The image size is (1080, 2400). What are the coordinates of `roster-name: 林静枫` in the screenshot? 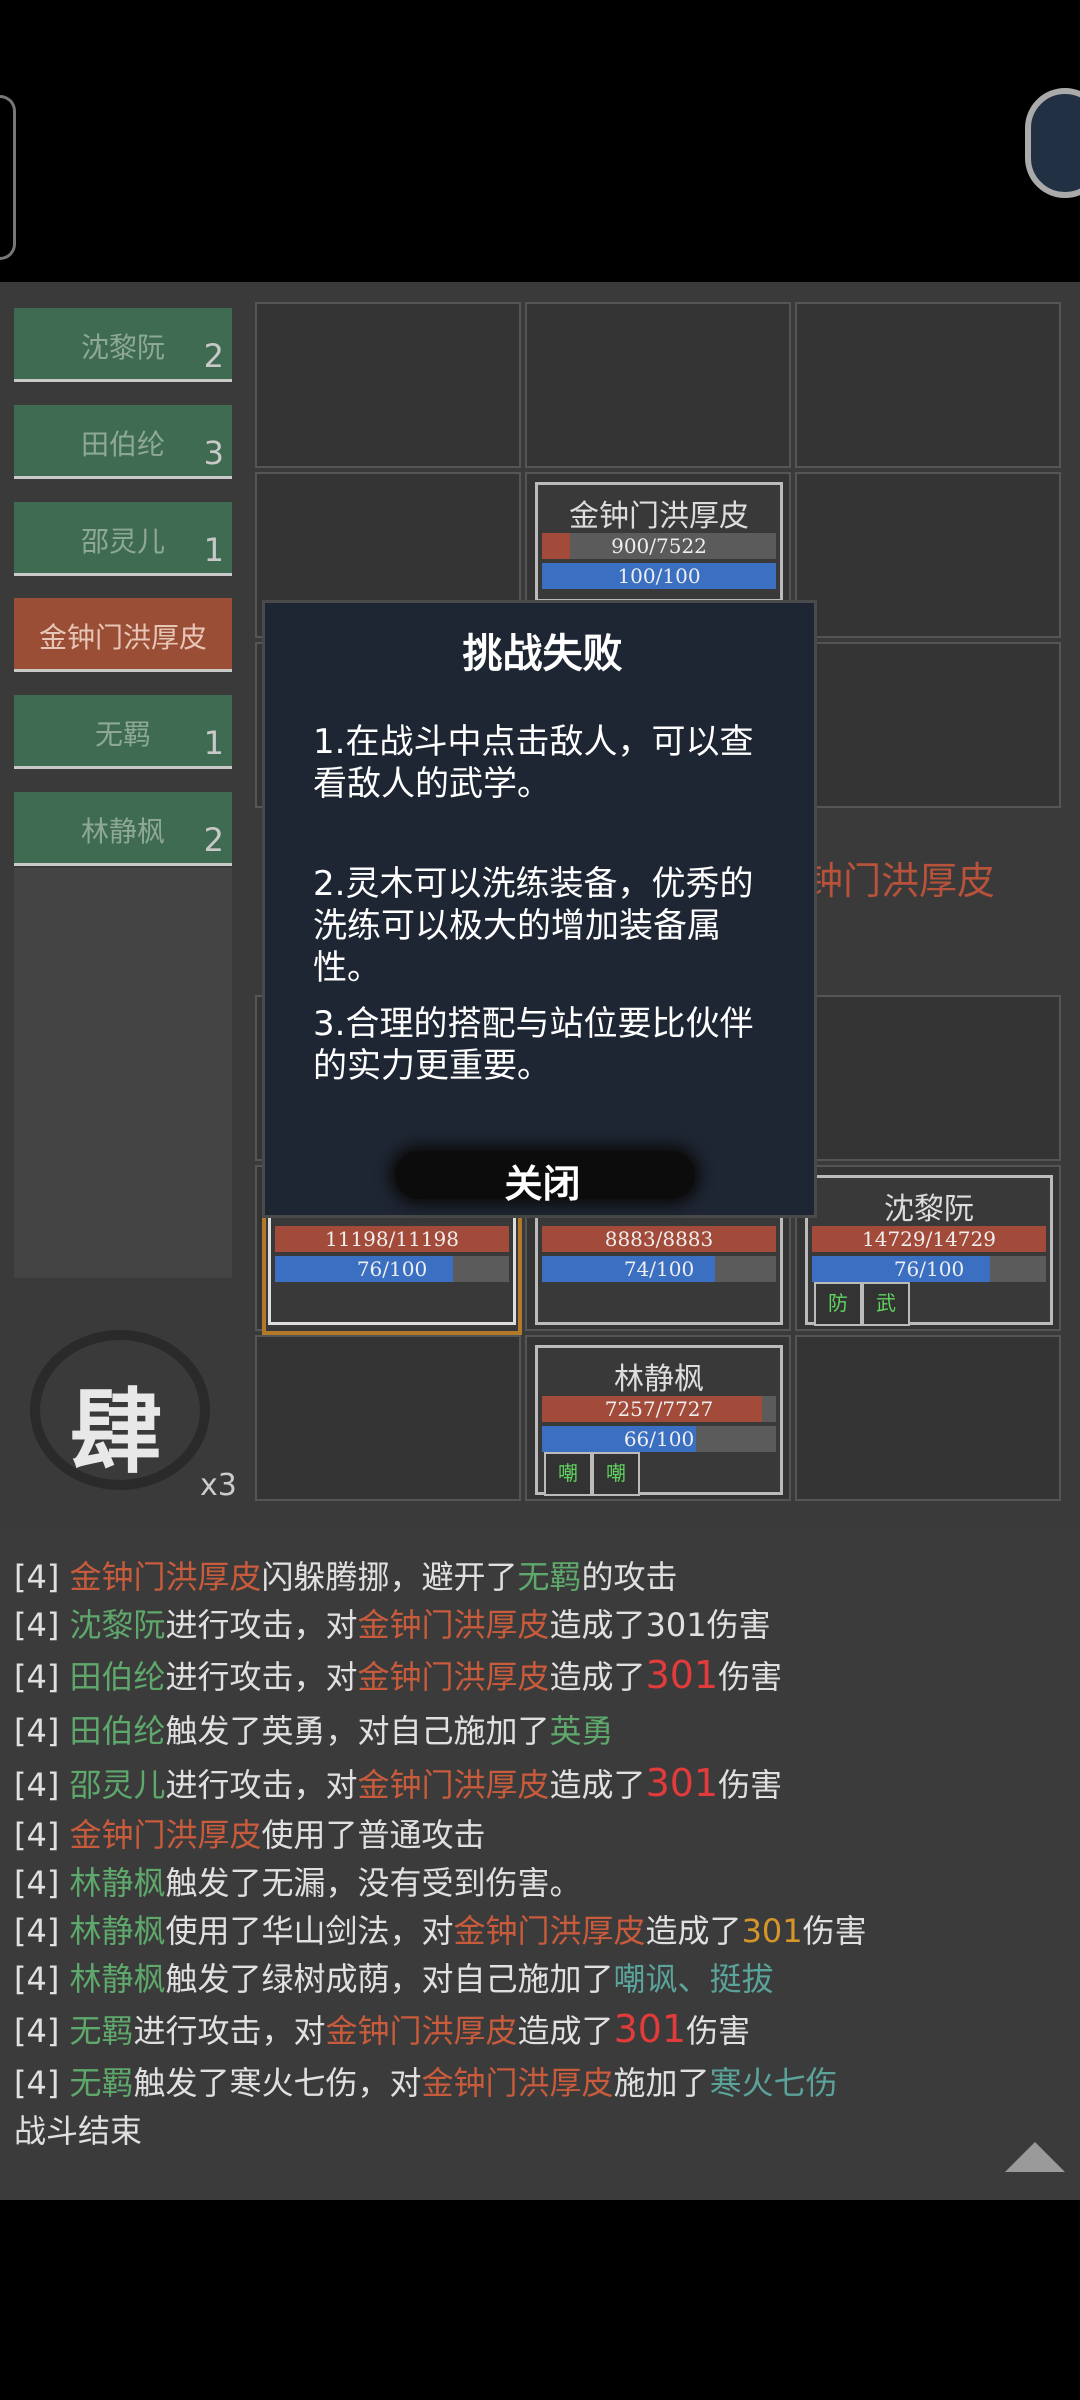 It's located at (122, 831).